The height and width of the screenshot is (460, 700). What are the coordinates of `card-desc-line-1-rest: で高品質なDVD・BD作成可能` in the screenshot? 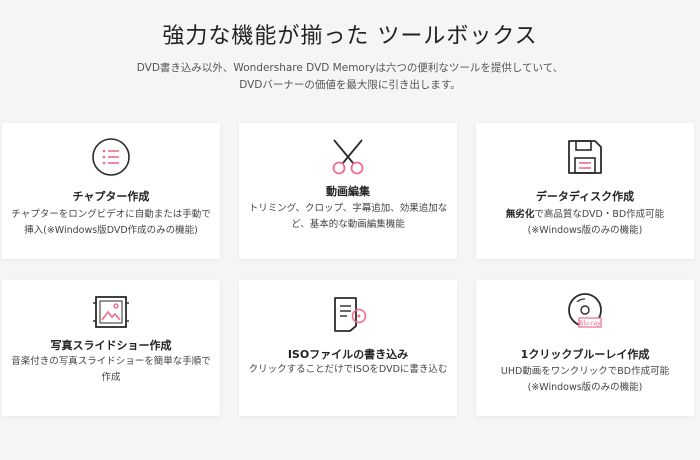 It's located at (599, 214).